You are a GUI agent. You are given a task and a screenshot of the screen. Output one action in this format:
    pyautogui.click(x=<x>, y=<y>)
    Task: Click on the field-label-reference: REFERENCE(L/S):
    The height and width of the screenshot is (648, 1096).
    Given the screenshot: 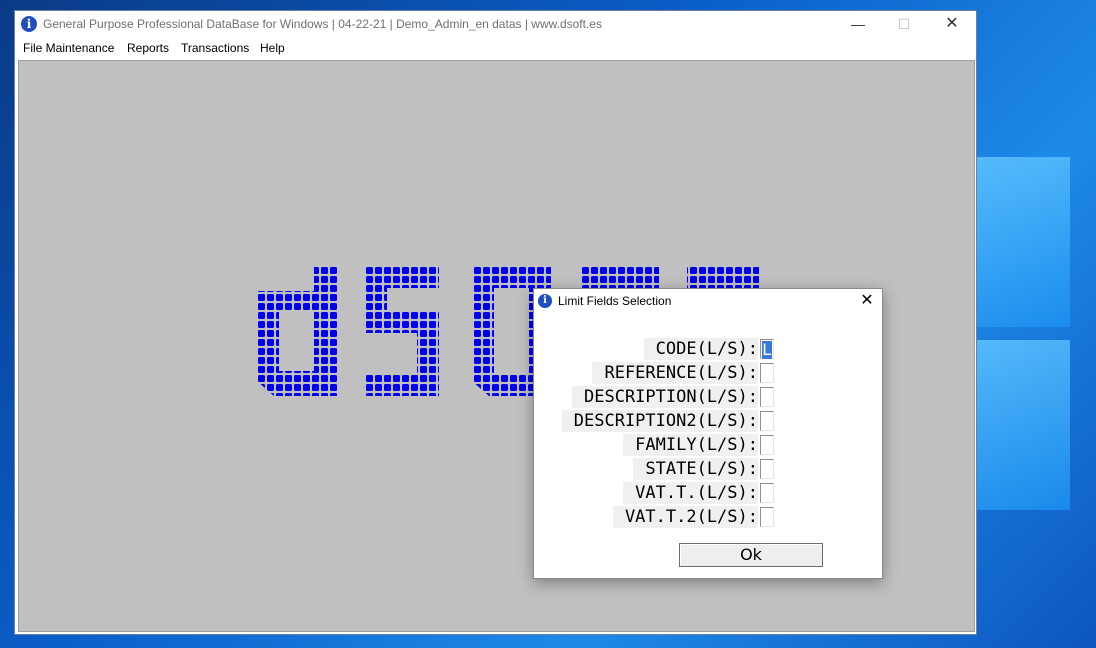 What is the action you would take?
    pyautogui.click(x=675, y=373)
    